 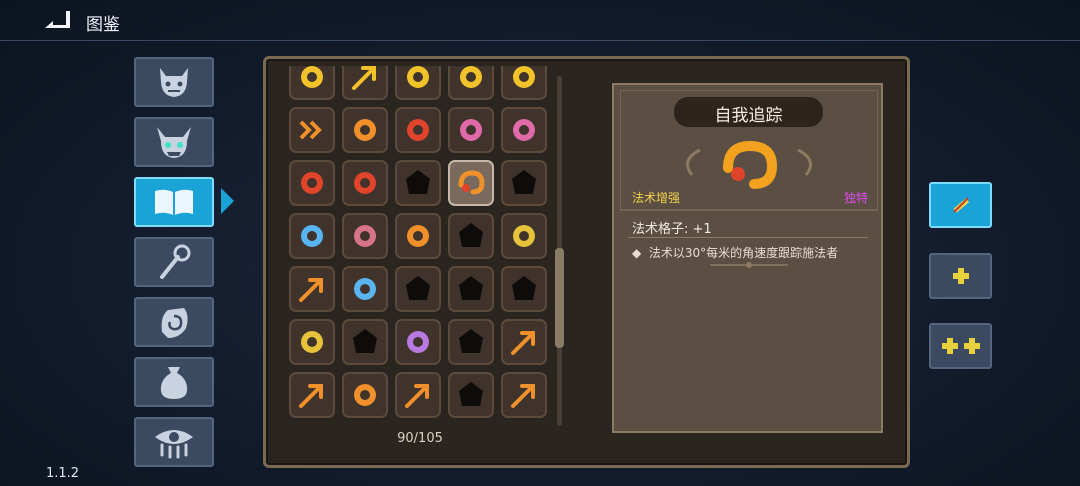 What do you see at coordinates (418, 77) in the screenshot?
I see `yellow-gear-icon` at bounding box center [418, 77].